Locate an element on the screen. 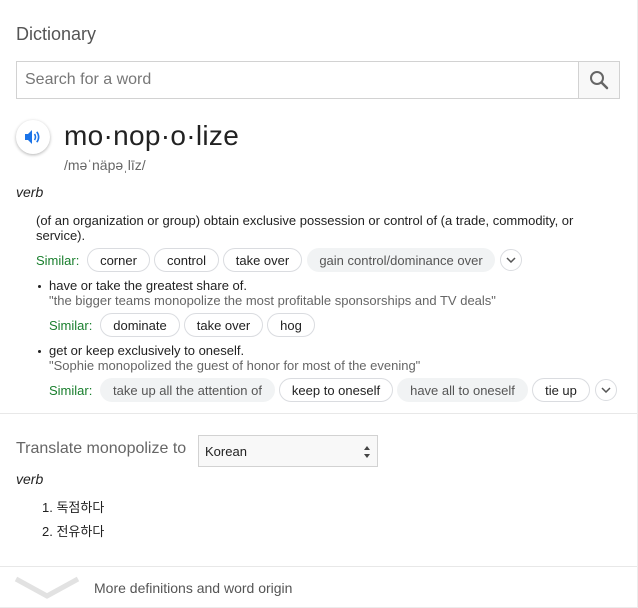 This screenshot has width=638, height=608. search-box is located at coordinates (318, 80).